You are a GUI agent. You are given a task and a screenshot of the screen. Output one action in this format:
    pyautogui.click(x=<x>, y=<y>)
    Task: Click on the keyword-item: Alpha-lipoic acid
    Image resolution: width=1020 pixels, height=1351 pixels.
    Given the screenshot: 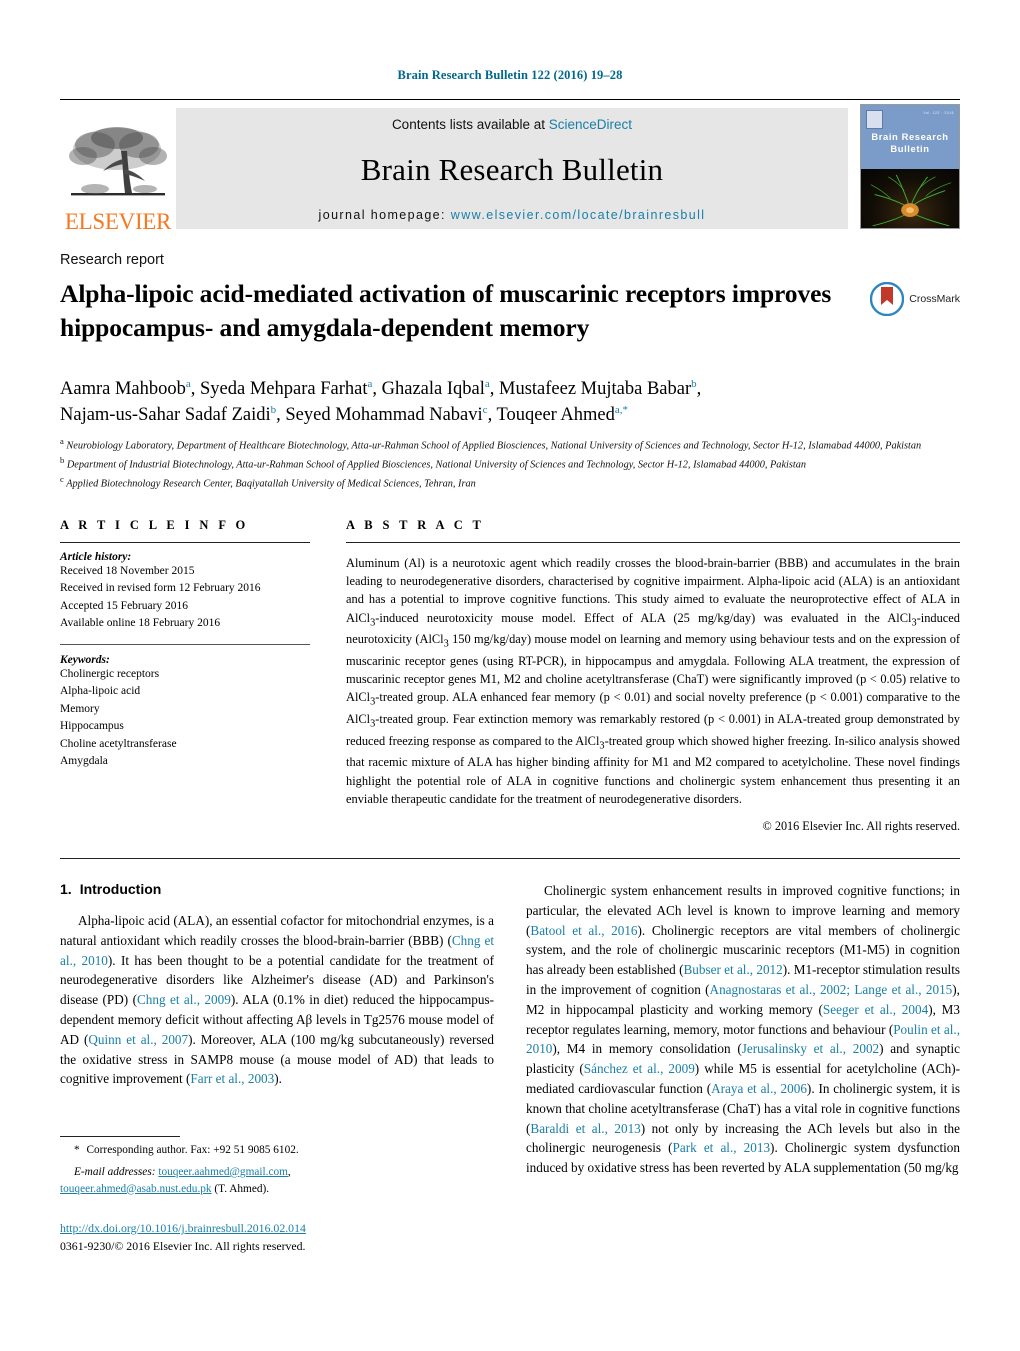 What is the action you would take?
    pyautogui.click(x=100, y=691)
    